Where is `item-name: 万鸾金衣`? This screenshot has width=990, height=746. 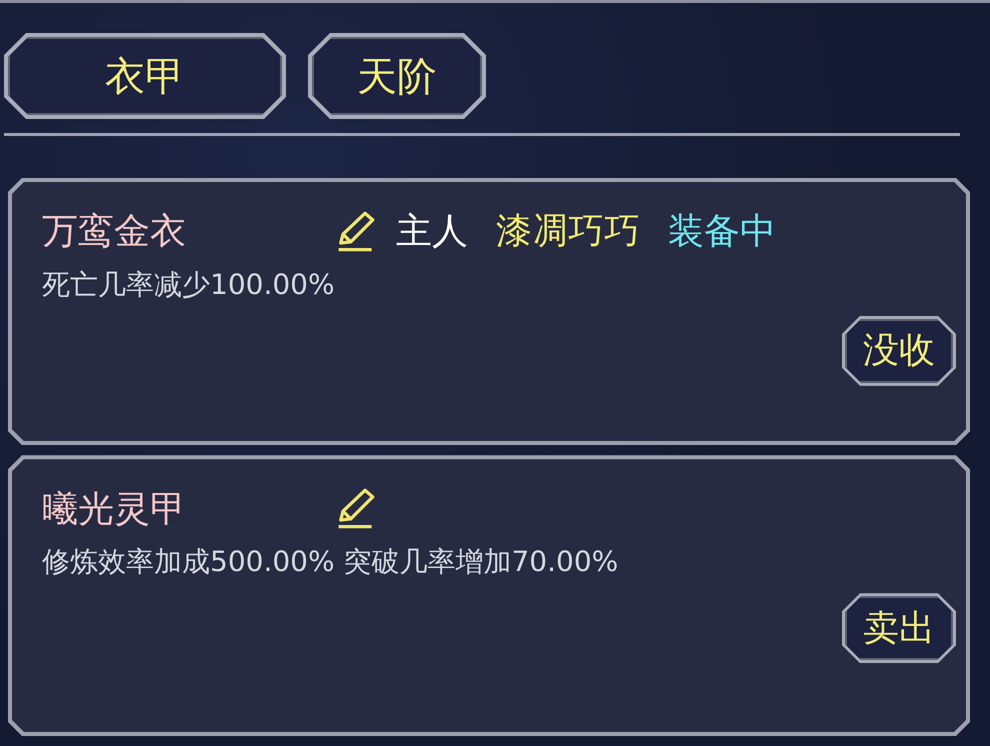
item-name: 万鸾金衣 is located at coordinates (114, 232).